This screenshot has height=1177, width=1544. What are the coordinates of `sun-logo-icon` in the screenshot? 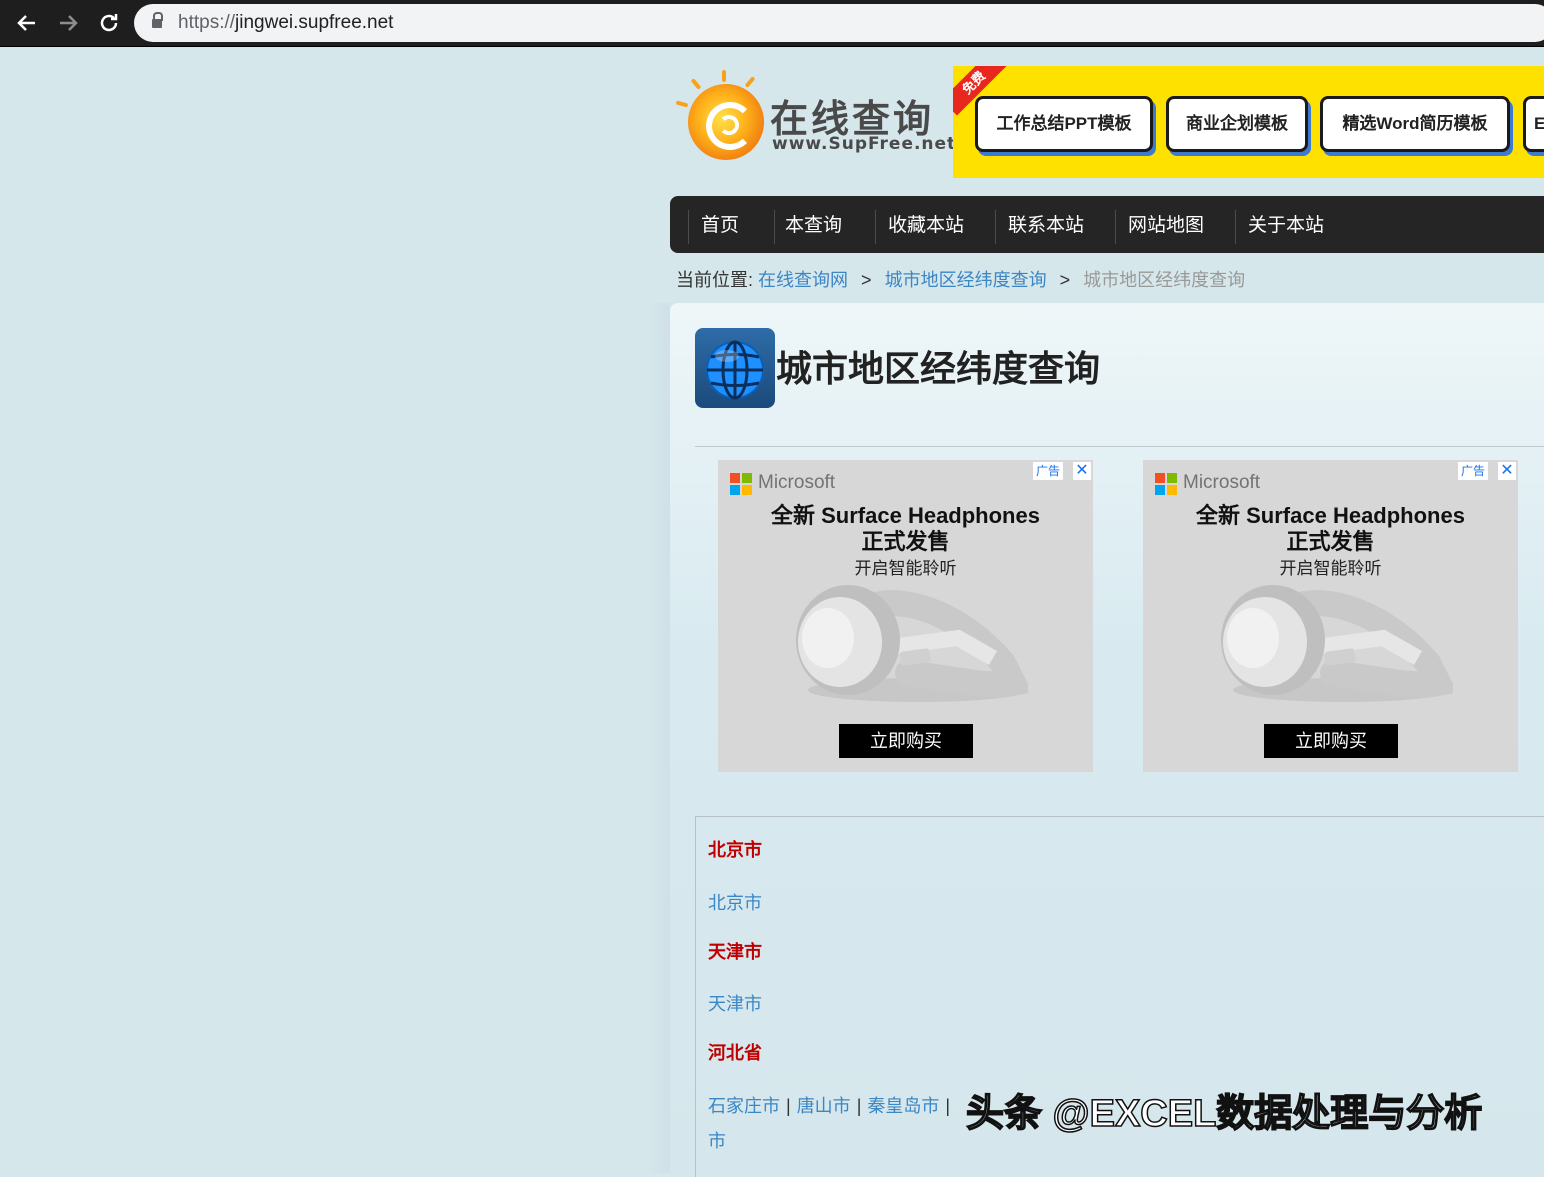 It's located at (726, 122).